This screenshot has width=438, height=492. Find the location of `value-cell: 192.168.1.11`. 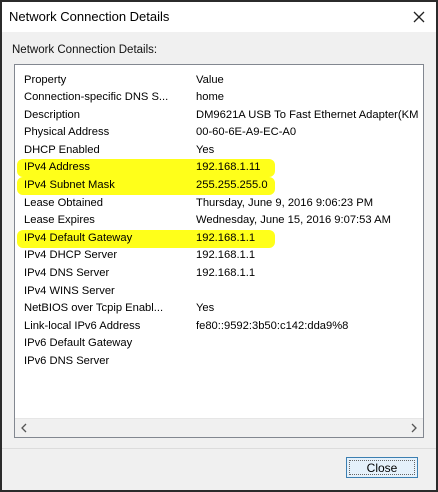

value-cell: 192.168.1.11 is located at coordinates (228, 167).